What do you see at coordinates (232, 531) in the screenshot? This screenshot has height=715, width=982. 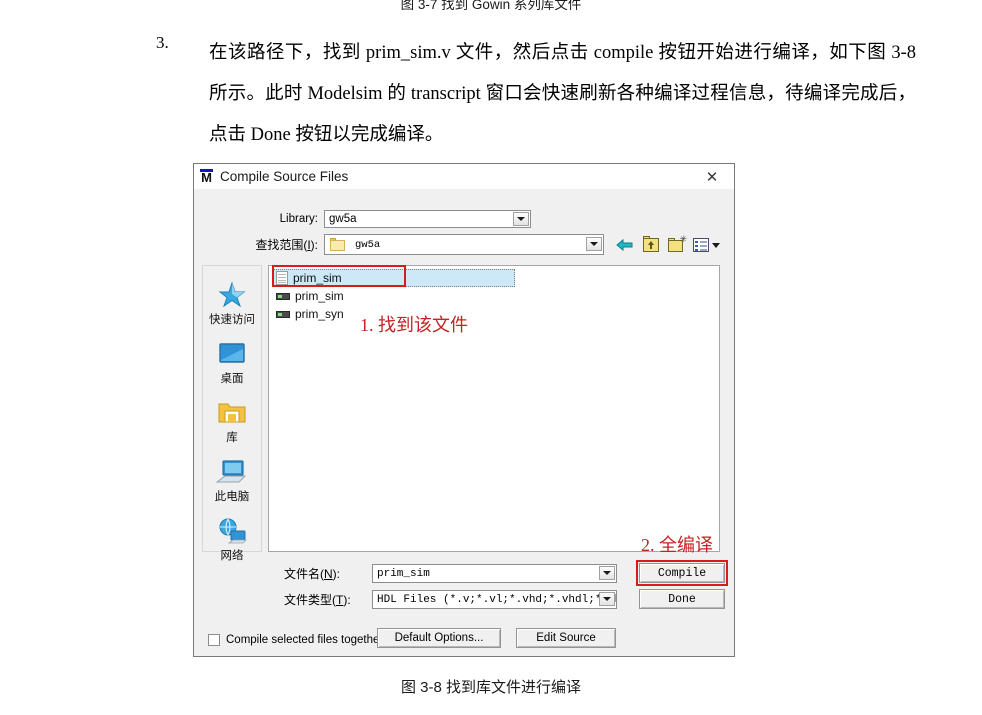 I see `network-icon` at bounding box center [232, 531].